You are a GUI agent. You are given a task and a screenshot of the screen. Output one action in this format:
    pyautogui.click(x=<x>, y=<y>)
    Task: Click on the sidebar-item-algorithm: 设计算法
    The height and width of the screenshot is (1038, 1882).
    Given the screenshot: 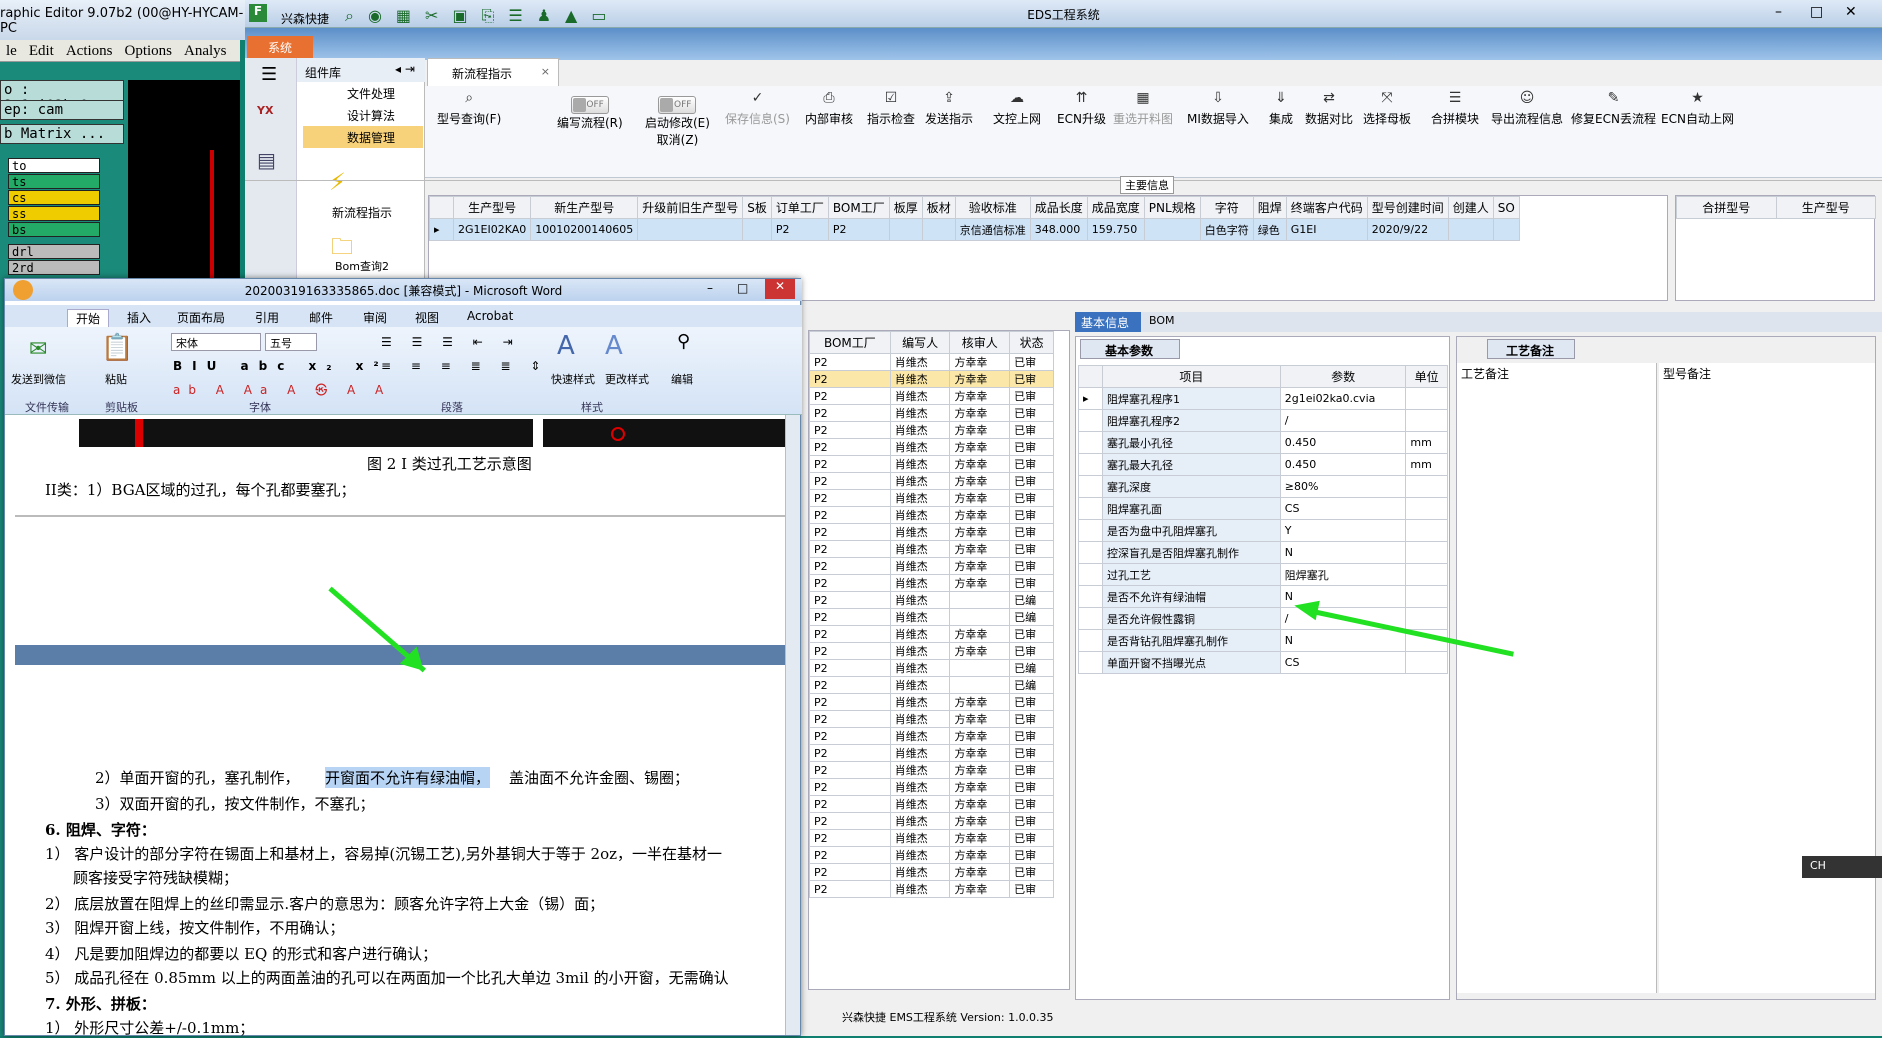 What is the action you would take?
    pyautogui.click(x=363, y=115)
    